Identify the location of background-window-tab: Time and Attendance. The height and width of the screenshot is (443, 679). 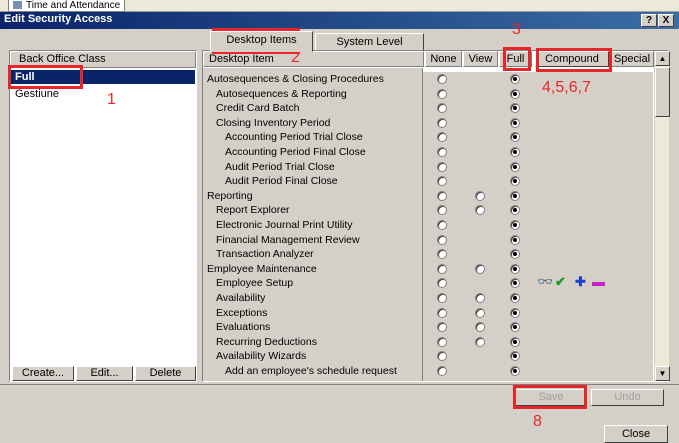
(67, 6).